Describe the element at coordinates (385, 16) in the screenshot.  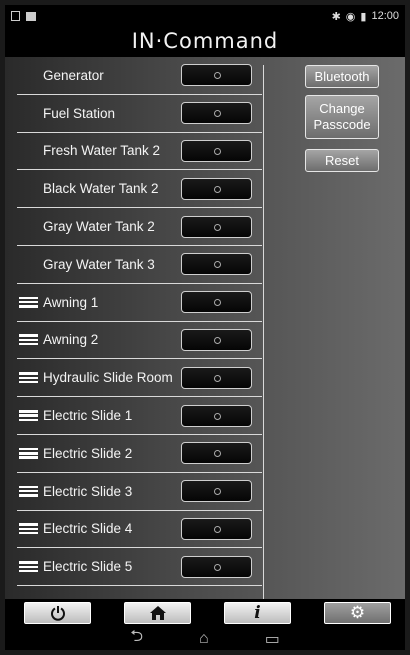
I see `clock: 12:00` at that location.